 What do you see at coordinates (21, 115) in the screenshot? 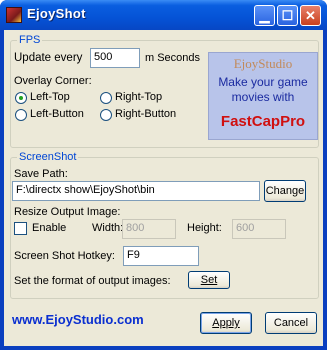
I see `radio-left-button` at bounding box center [21, 115].